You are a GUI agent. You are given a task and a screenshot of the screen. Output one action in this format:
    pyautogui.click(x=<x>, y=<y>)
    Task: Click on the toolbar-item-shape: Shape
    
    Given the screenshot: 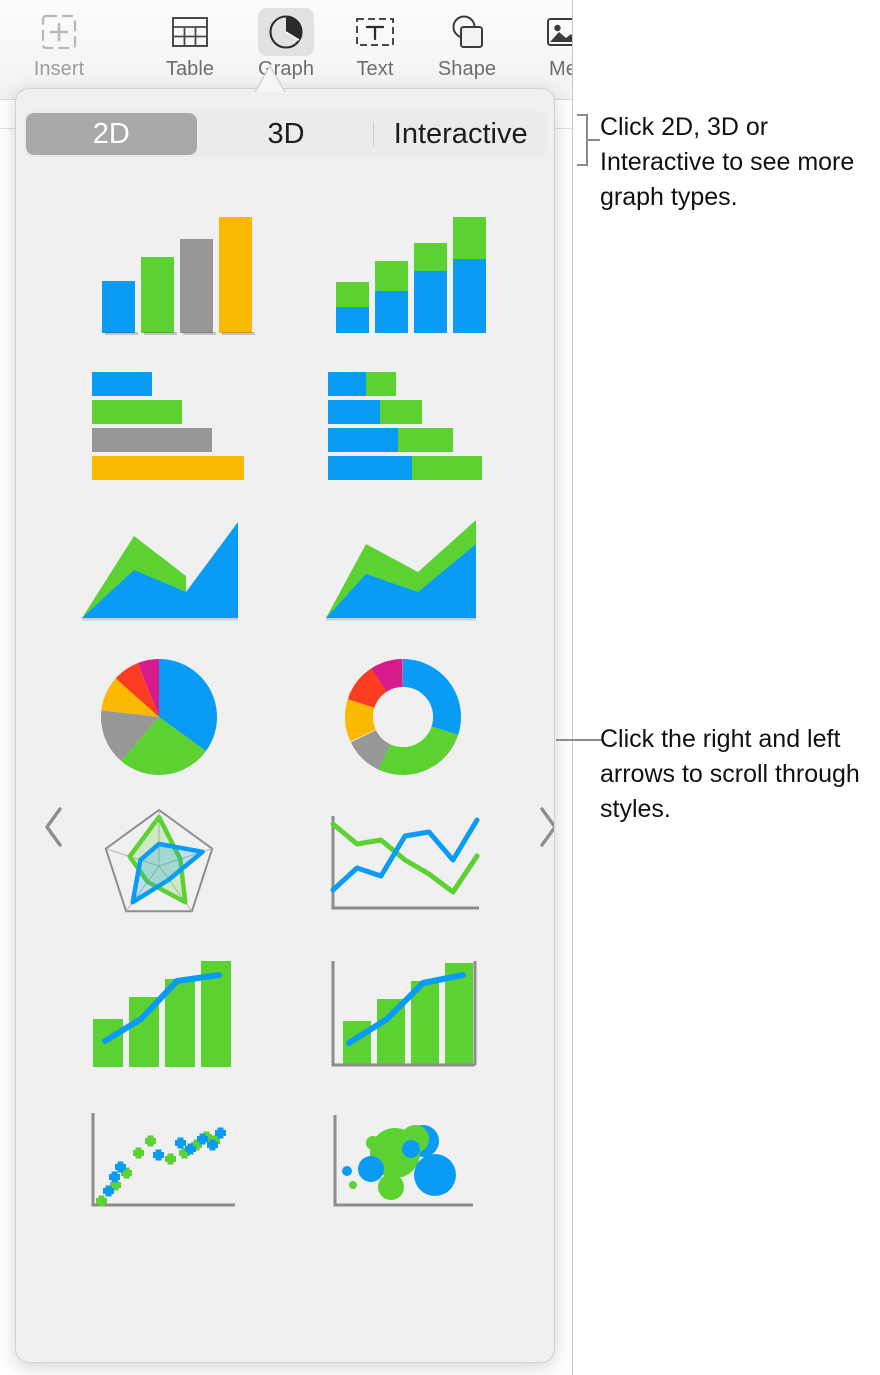 What is the action you would take?
    pyautogui.click(x=467, y=44)
    